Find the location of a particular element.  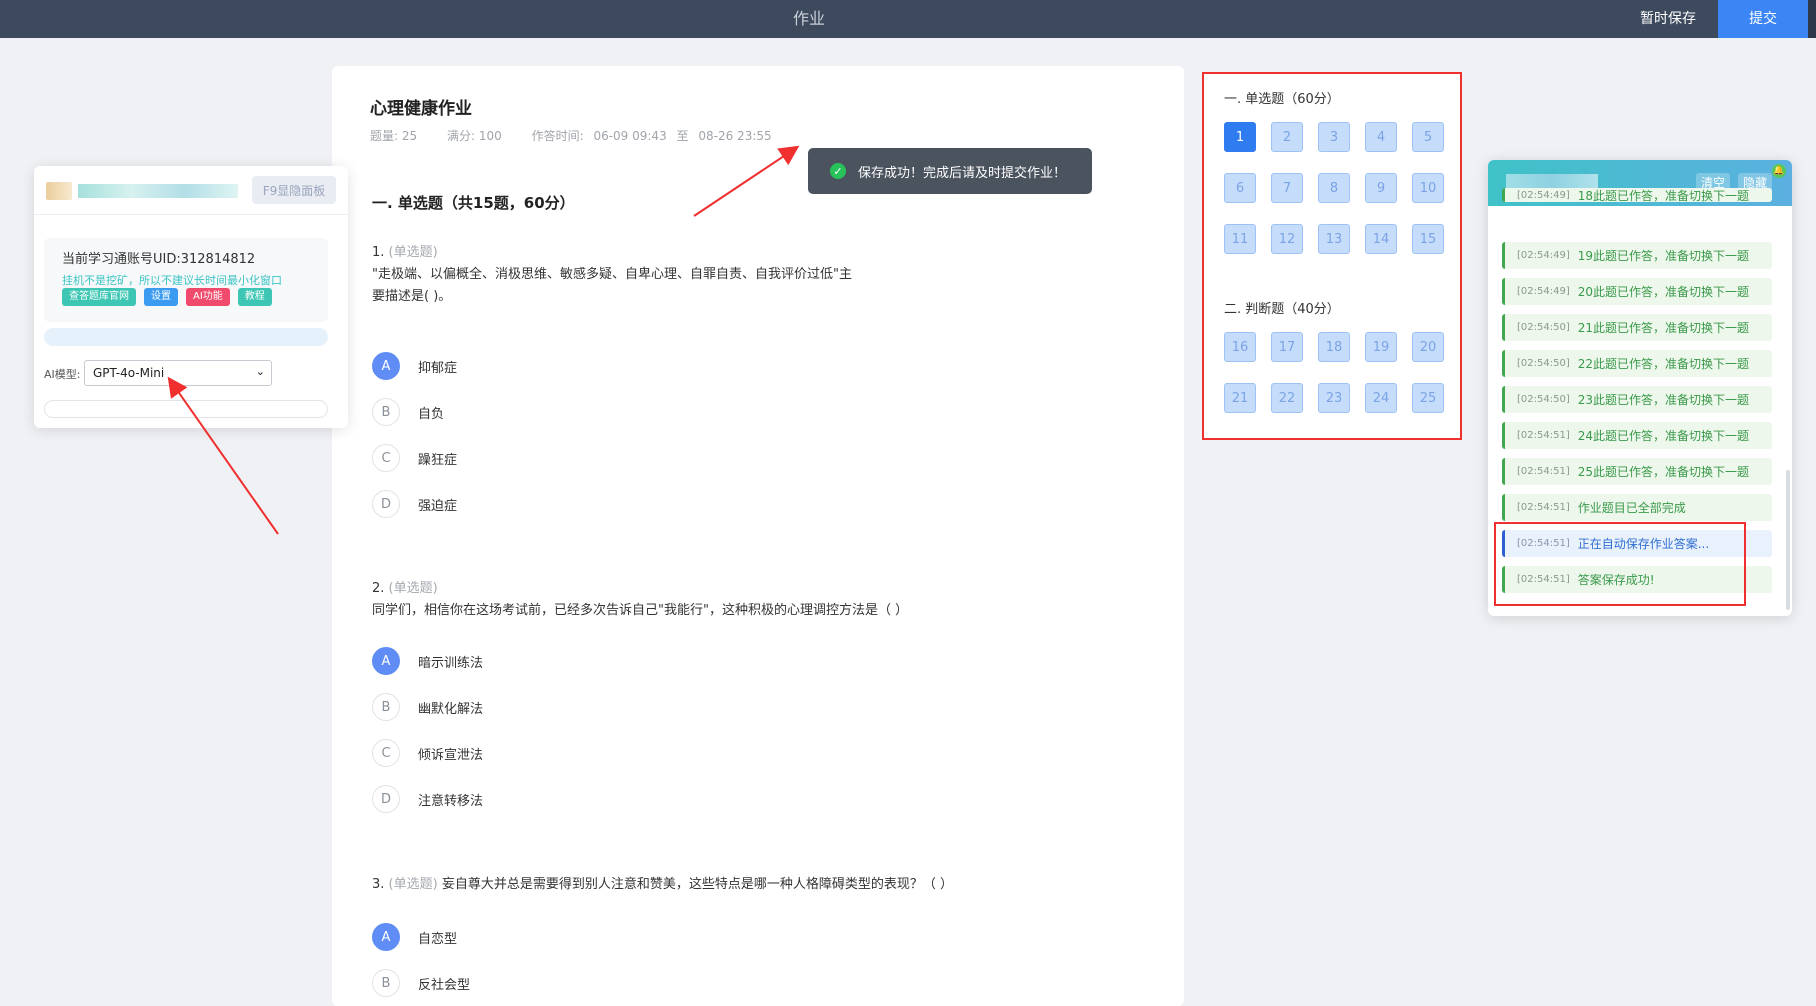

helper-name-blurred is located at coordinates (158, 191).